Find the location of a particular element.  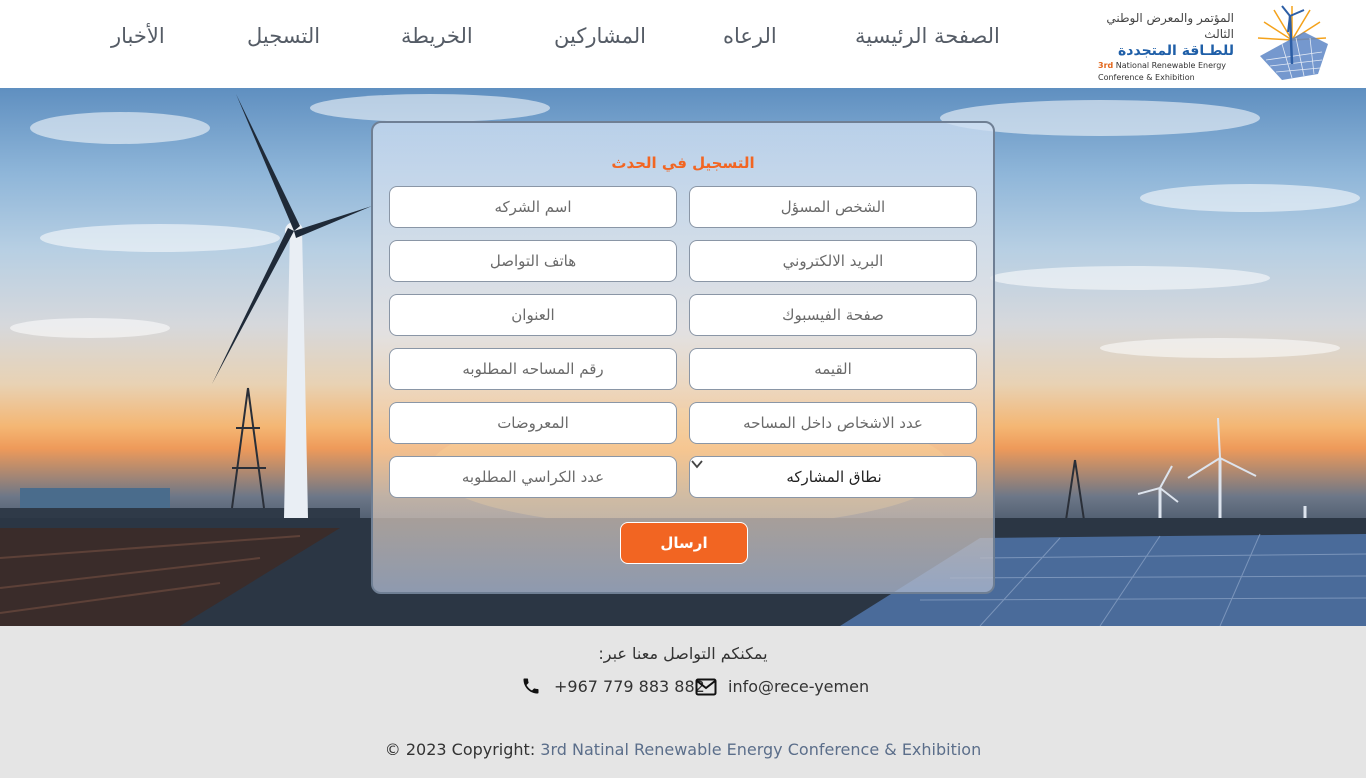

logo-title-line2: للطـاقة المتجددة is located at coordinates (1176, 51).